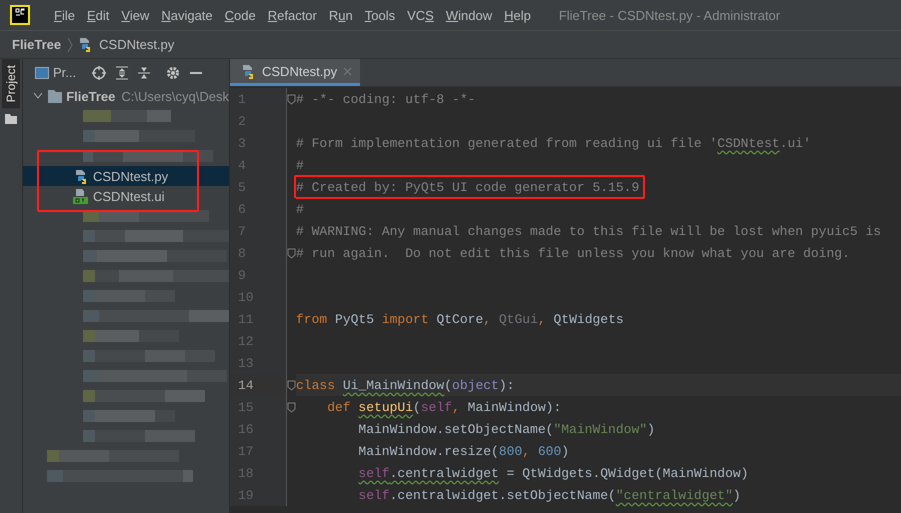 The width and height of the screenshot is (901, 513). I want to click on expand-all-icon, so click(122, 73).